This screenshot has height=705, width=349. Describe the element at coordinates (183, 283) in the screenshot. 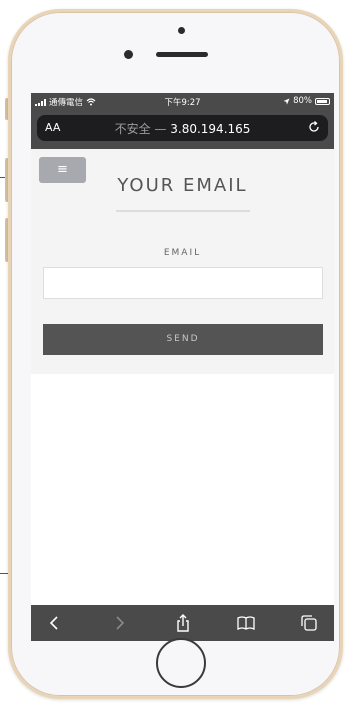

I see `email-input` at that location.